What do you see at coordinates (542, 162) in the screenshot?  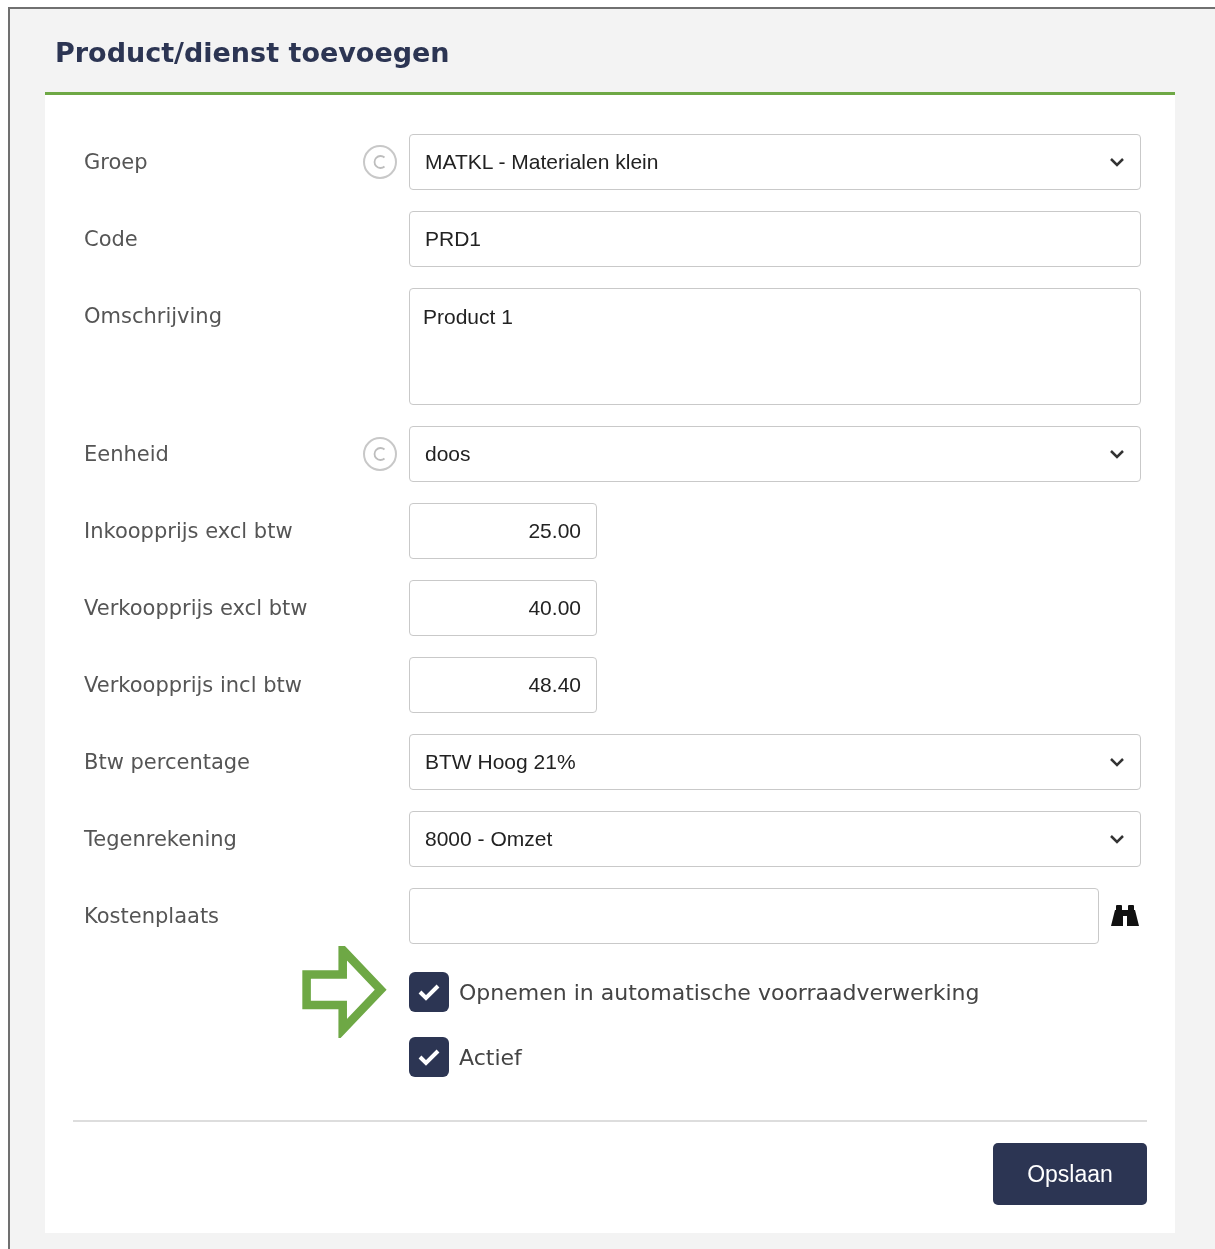 I see `select-value: MATKL - Materialen klein` at bounding box center [542, 162].